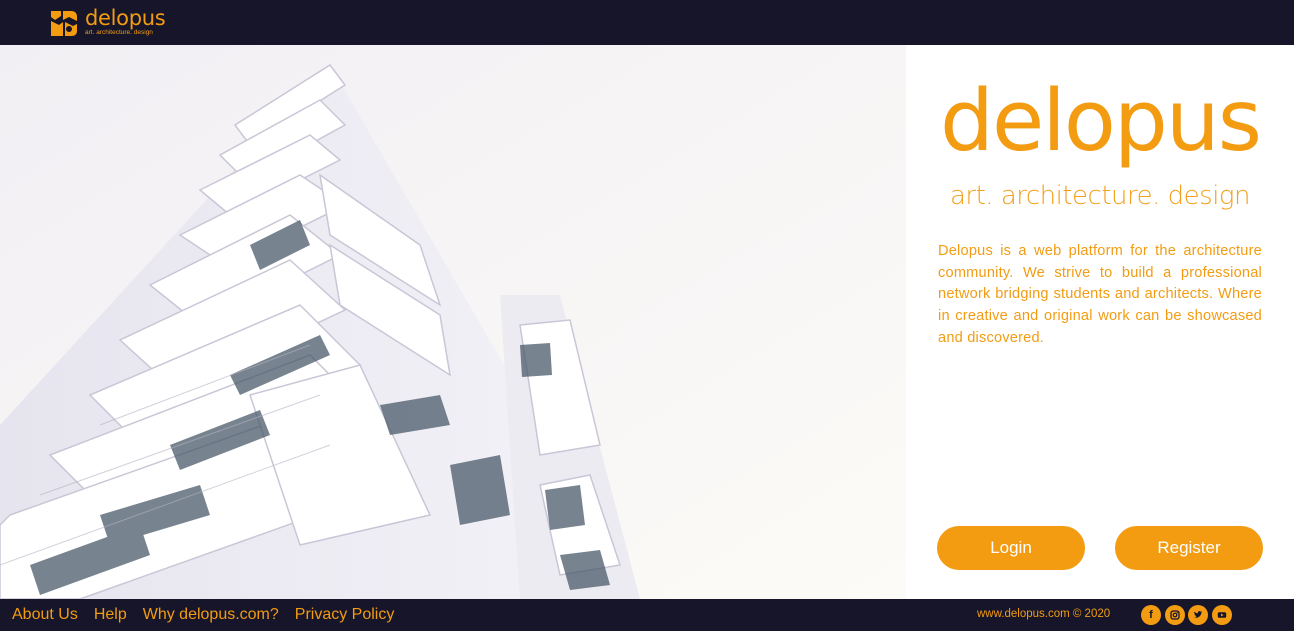 Image resolution: width=1294 pixels, height=631 pixels. Describe the element at coordinates (1221, 615) in the screenshot. I see `youtube-icon` at that location.